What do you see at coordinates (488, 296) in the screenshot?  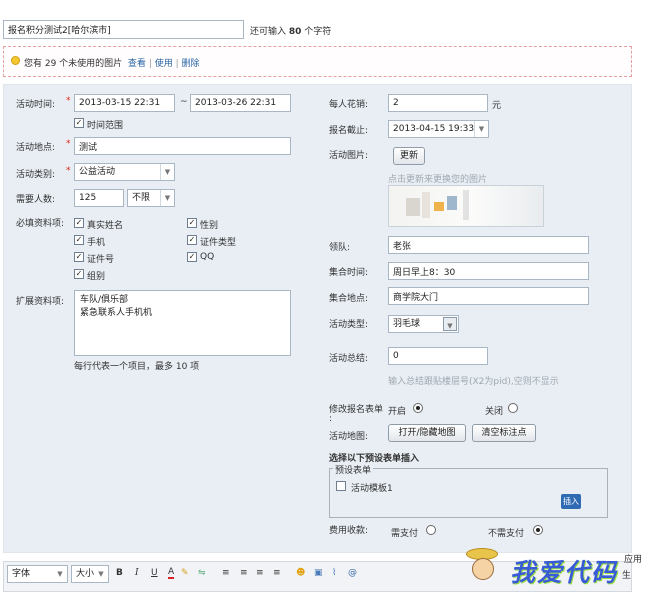 I see `gather-place-input` at bounding box center [488, 296].